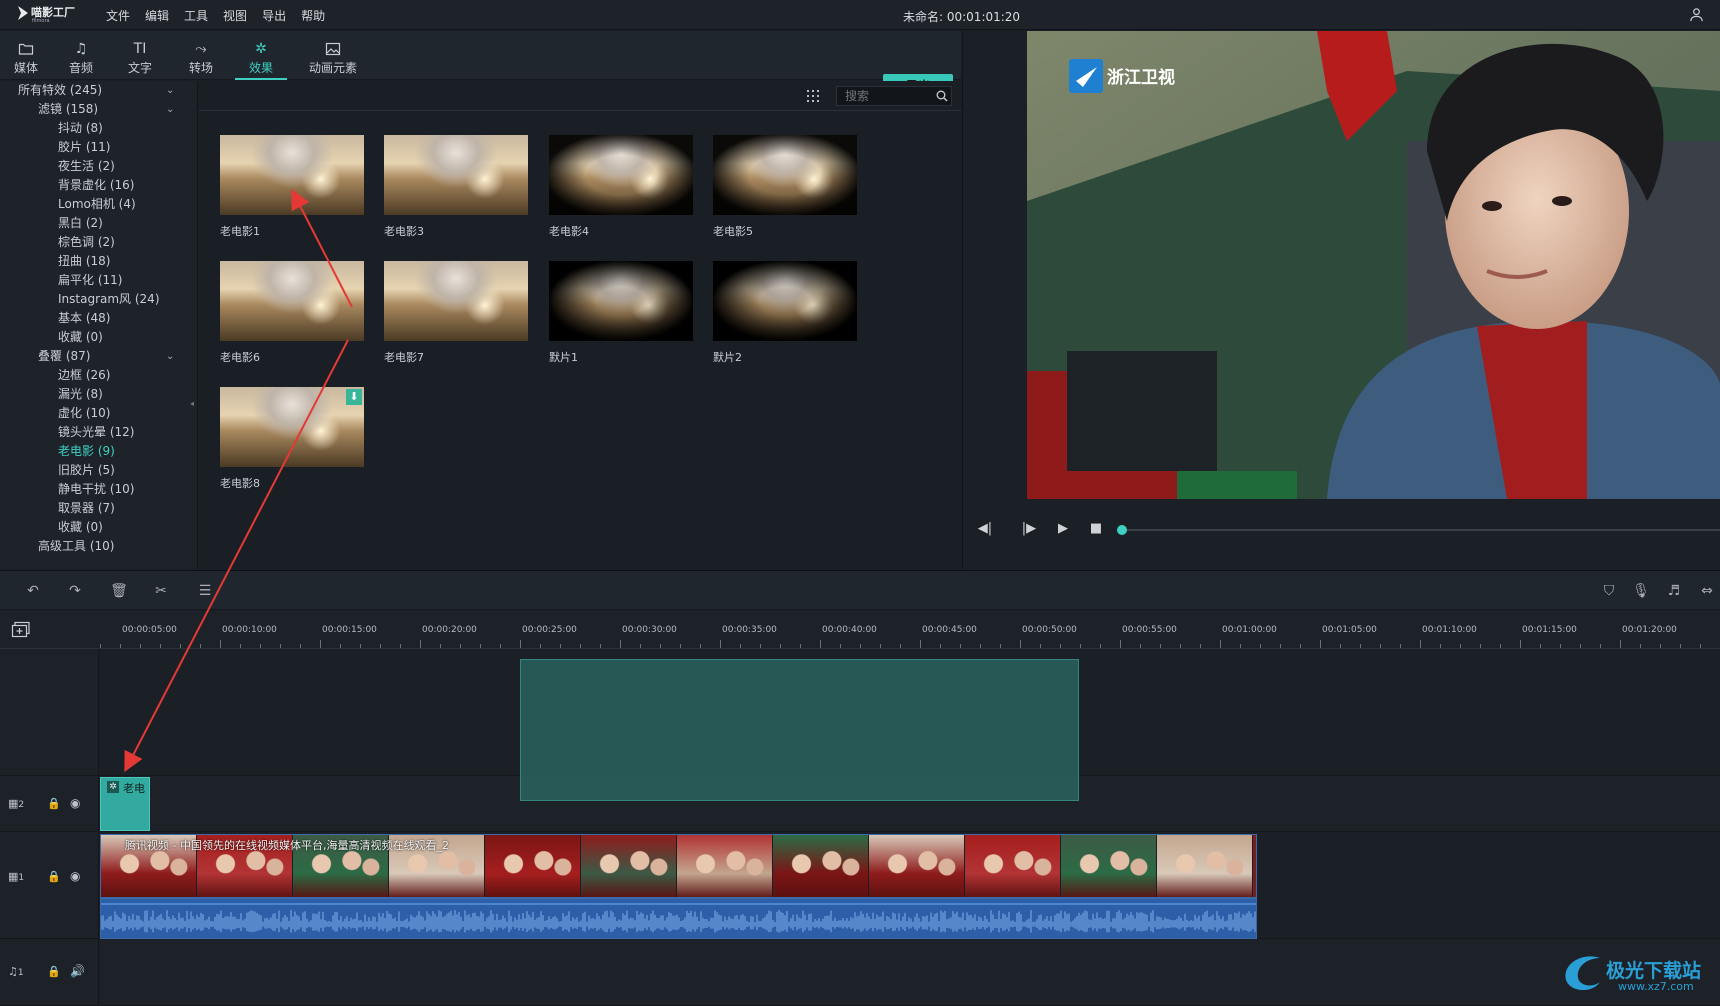  I want to click on audio-waveform, so click(678, 918).